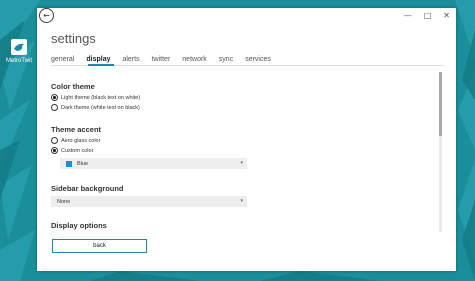 The image size is (475, 281). What do you see at coordinates (440, 104) in the screenshot?
I see `scrollbar-thumb` at bounding box center [440, 104].